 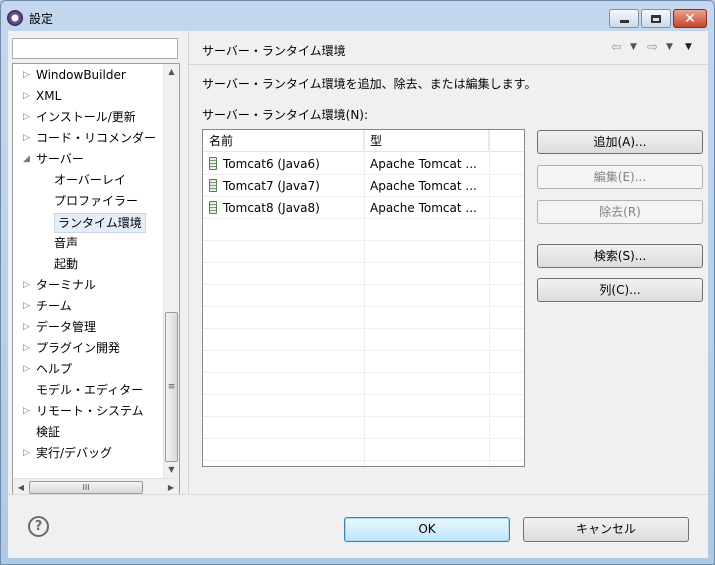 What do you see at coordinates (95, 48) in the screenshot?
I see `filter-input` at bounding box center [95, 48].